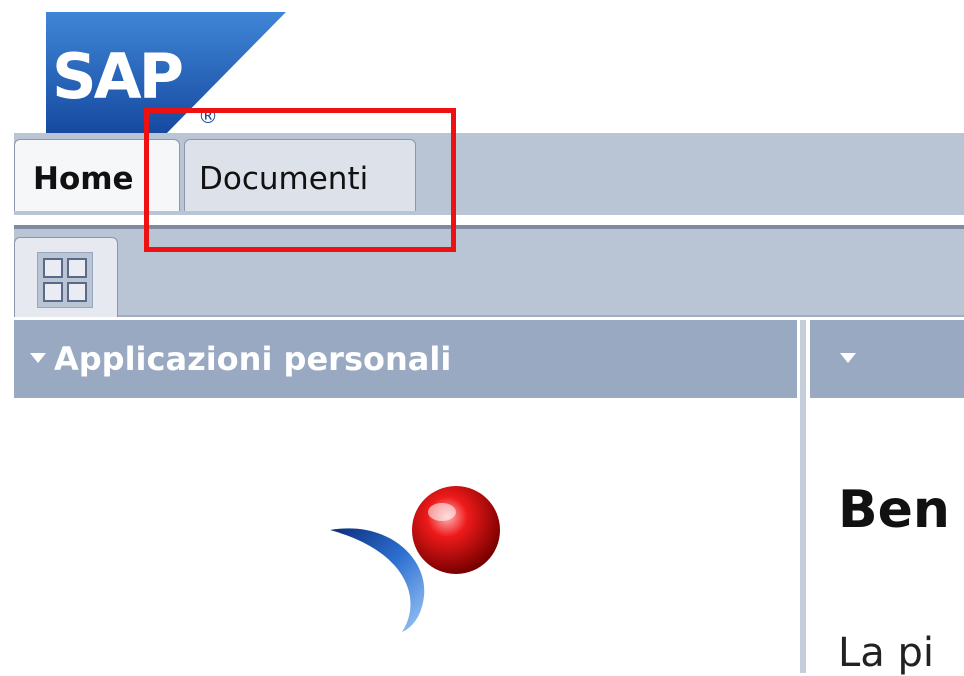 Image resolution: width=964 pixels, height=676 pixels. What do you see at coordinates (253, 359) in the screenshot?
I see `panel-title: Applicazioni personali` at bounding box center [253, 359].